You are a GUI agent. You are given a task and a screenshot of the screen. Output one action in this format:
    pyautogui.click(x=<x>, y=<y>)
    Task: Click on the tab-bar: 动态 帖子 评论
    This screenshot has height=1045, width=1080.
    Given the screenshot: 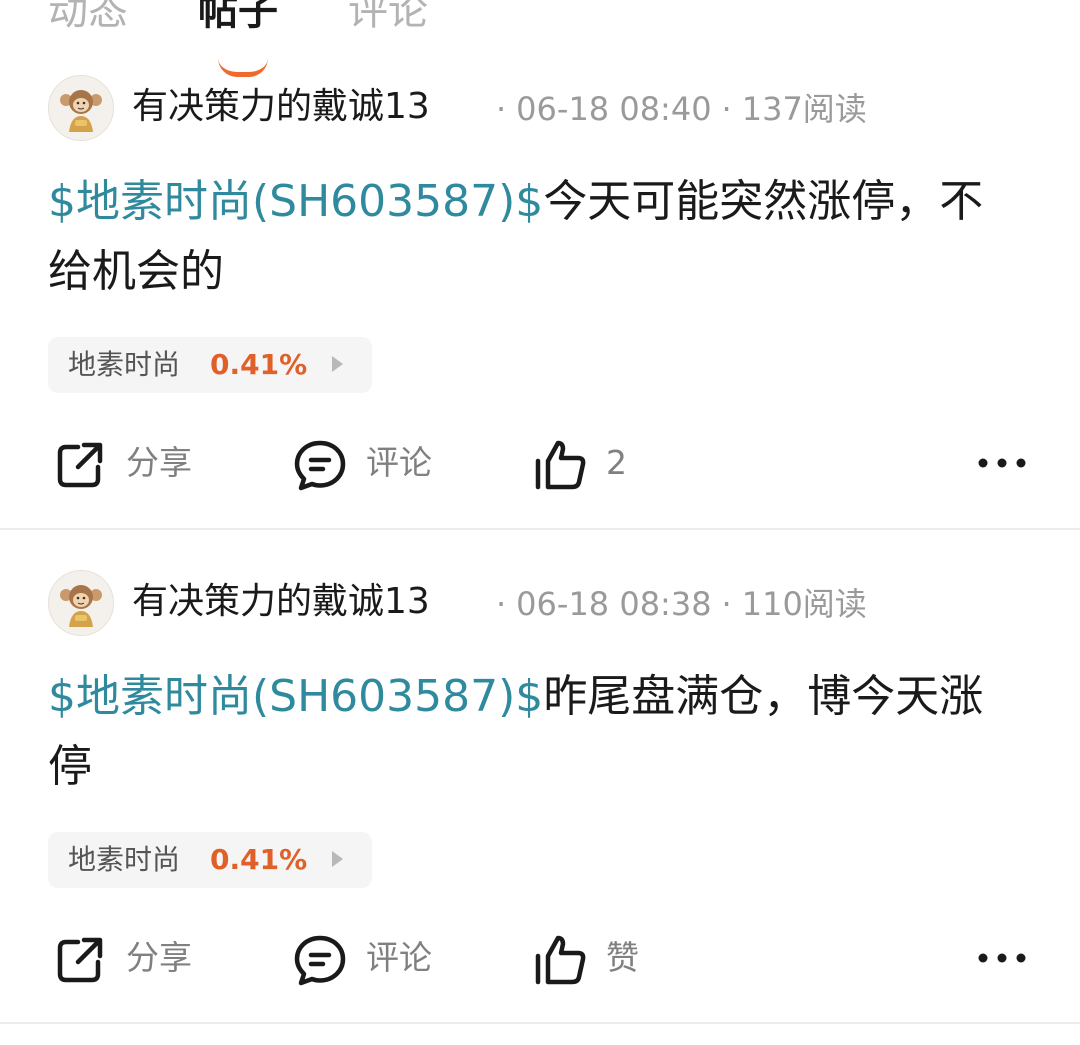 What is the action you would take?
    pyautogui.click(x=540, y=38)
    